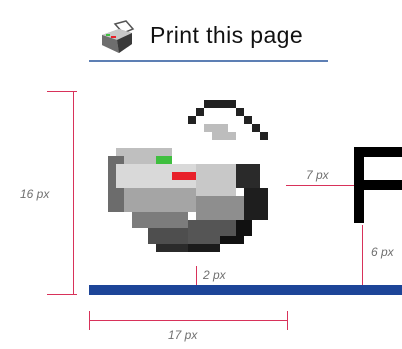 The width and height of the screenshot is (402, 349). What do you see at coordinates (183, 335) in the screenshot?
I see `width-dimension-label: 17 px` at bounding box center [183, 335].